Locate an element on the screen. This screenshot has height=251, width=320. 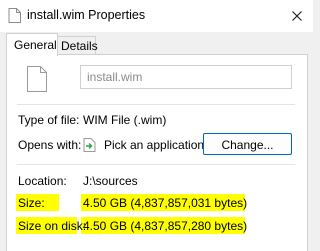
window-title: install.wim Properties is located at coordinates (86, 15).